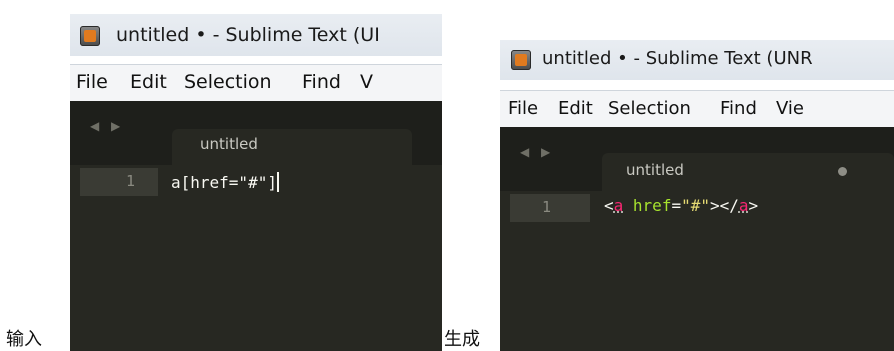 Image resolution: width=894 pixels, height=351 pixels. I want to click on code-open-tag: a, so click(618, 205).